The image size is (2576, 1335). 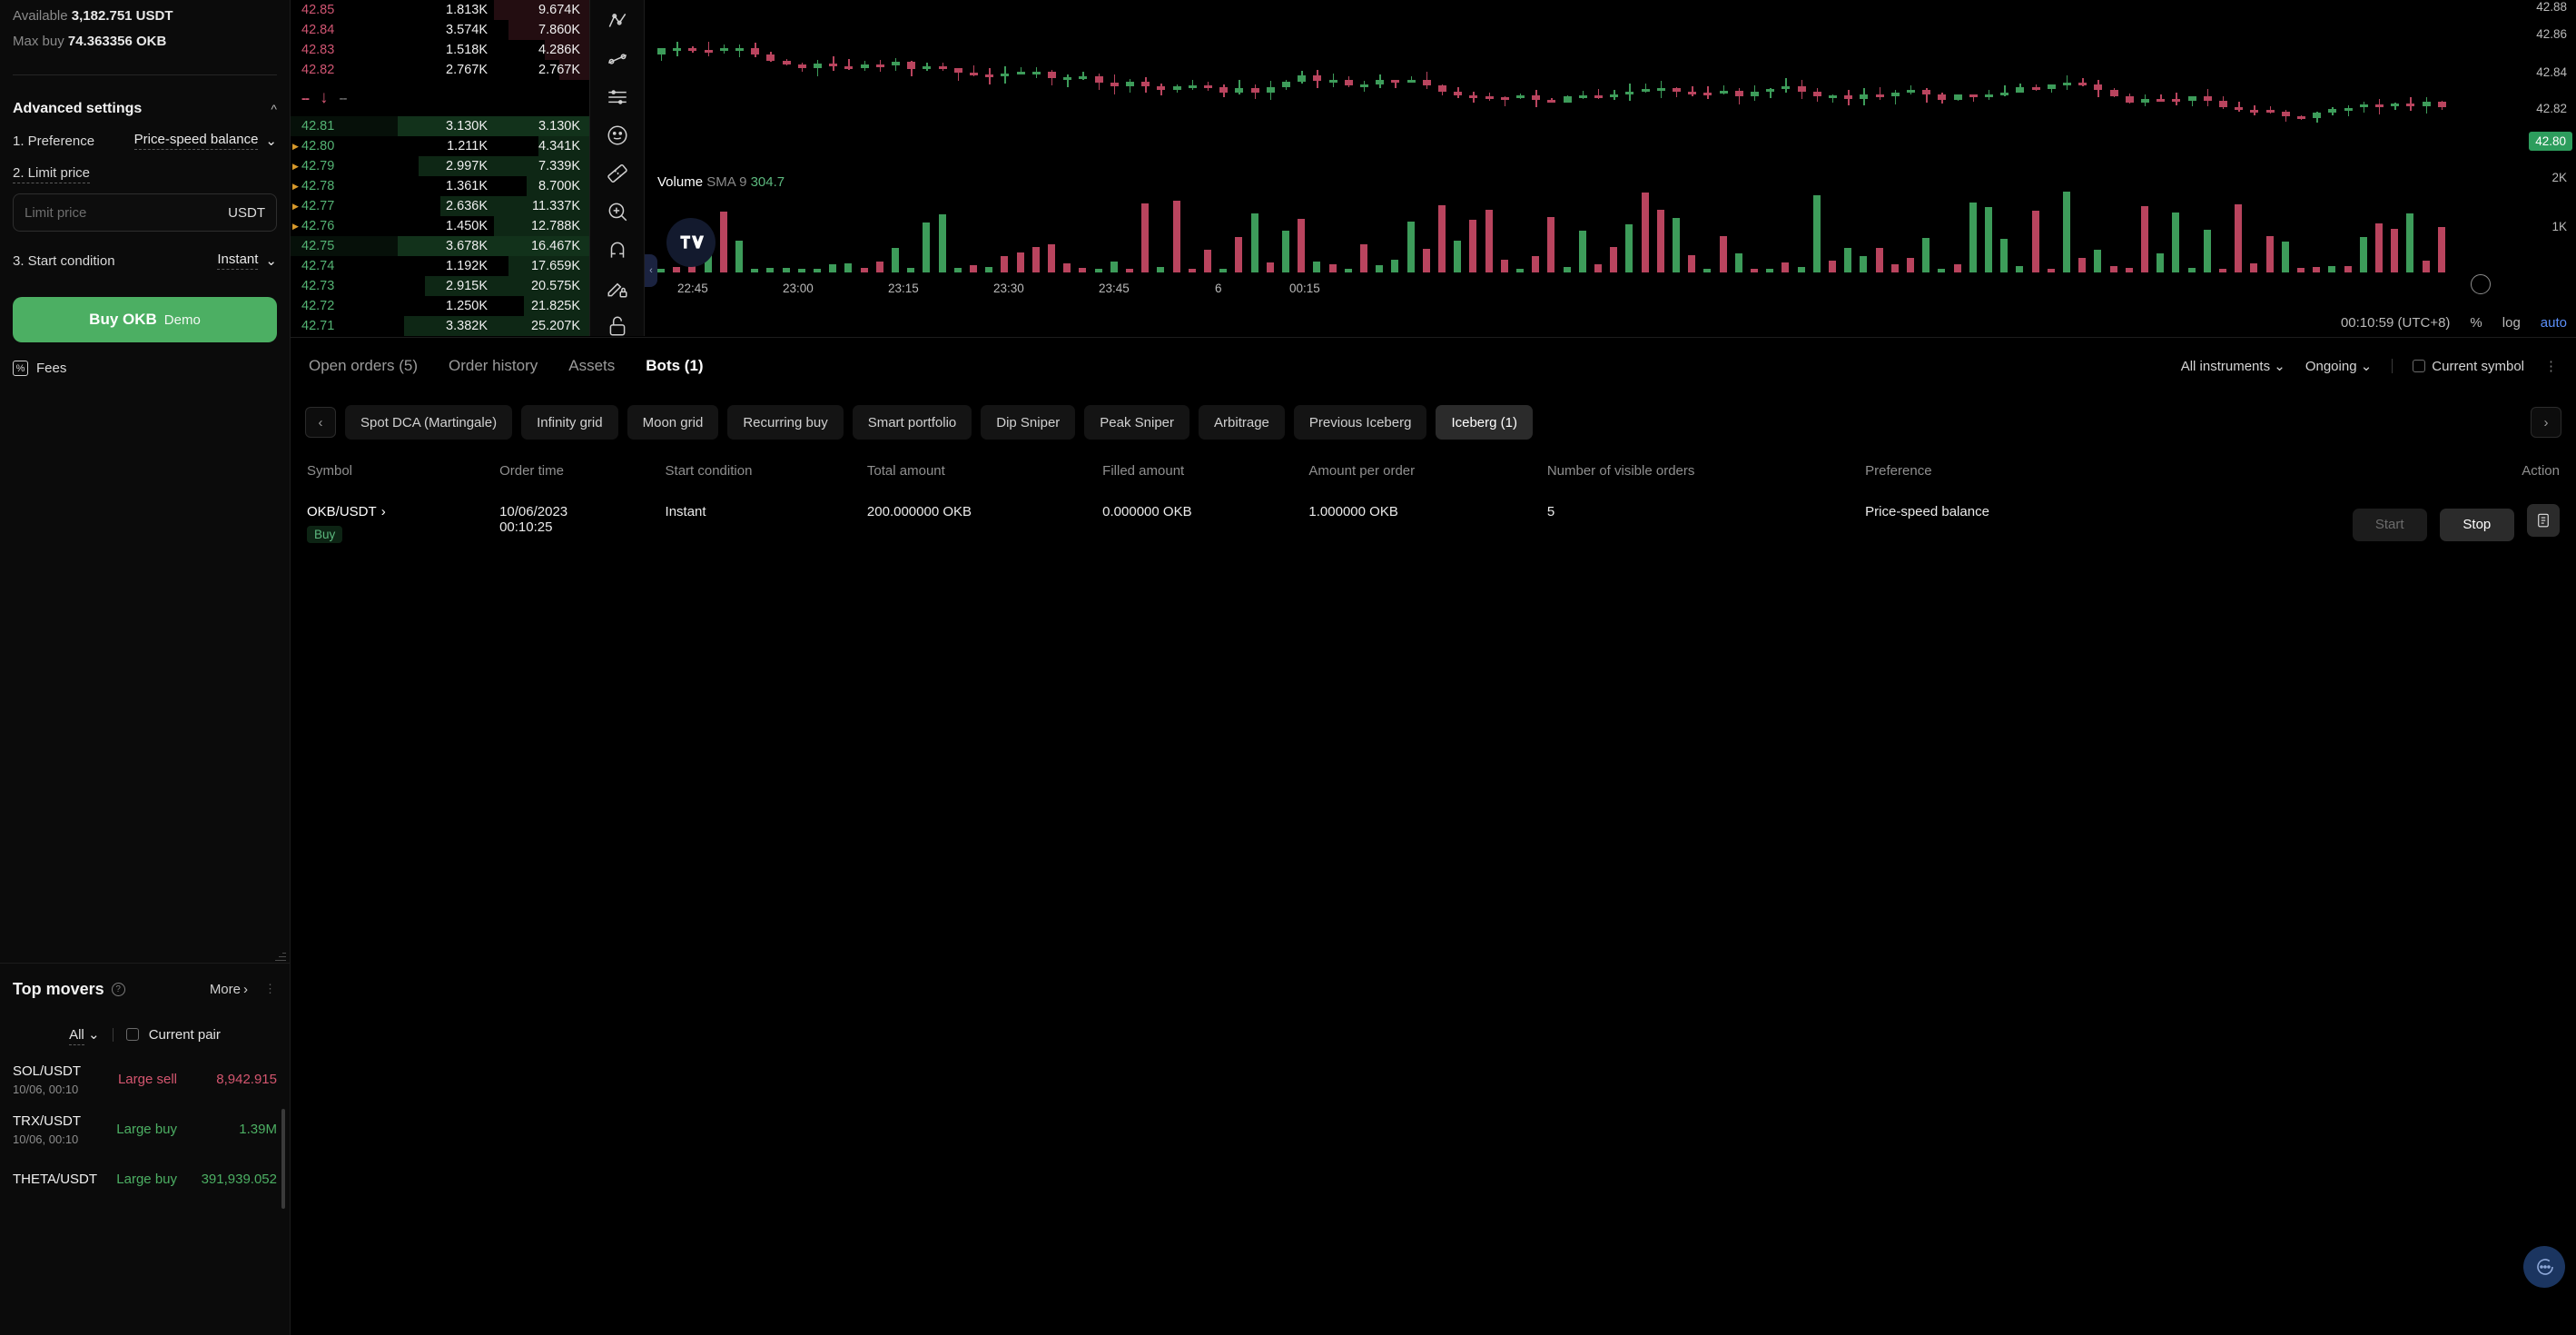 What do you see at coordinates (617, 288) in the screenshot?
I see `draw-lock-icon` at bounding box center [617, 288].